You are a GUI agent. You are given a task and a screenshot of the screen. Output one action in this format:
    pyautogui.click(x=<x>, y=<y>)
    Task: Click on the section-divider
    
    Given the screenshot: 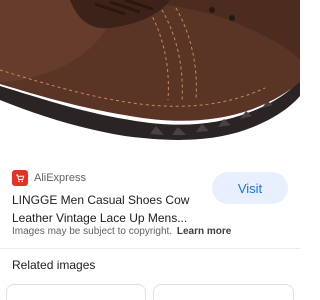 What is the action you would take?
    pyautogui.click(x=150, y=248)
    